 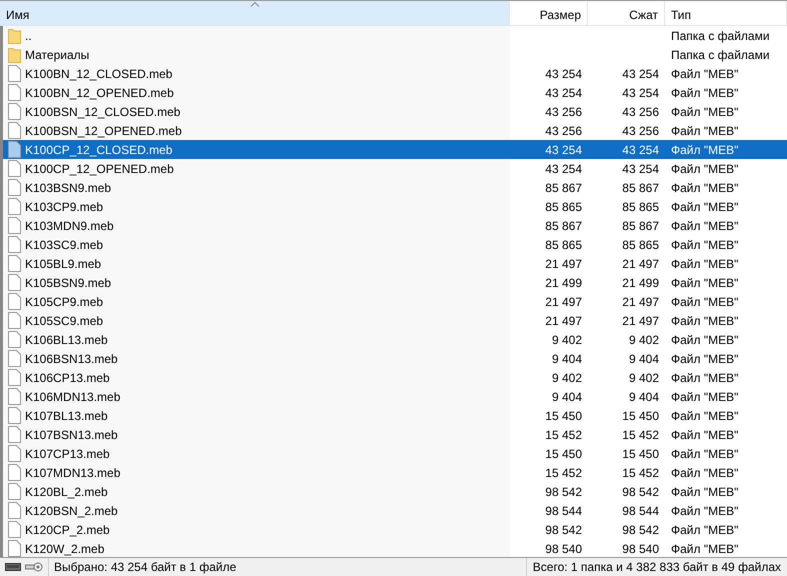 I want to click on file-name: K103CP9.meb, so click(x=64, y=207).